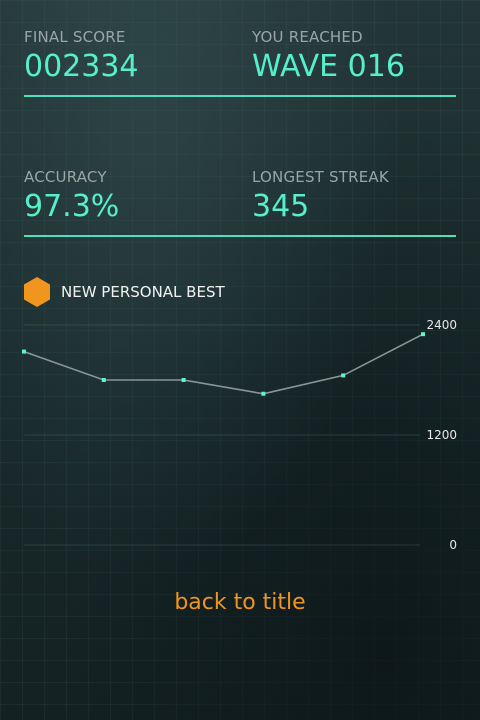 This screenshot has width=480, height=720. What do you see at coordinates (240, 602) in the screenshot?
I see `back-to-title-button: back to title` at bounding box center [240, 602].